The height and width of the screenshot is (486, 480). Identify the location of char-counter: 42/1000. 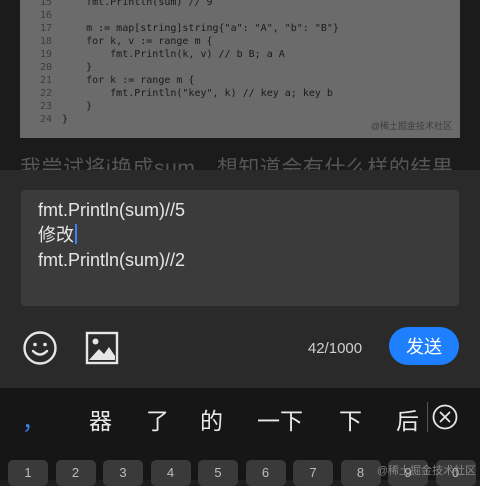
(335, 348).